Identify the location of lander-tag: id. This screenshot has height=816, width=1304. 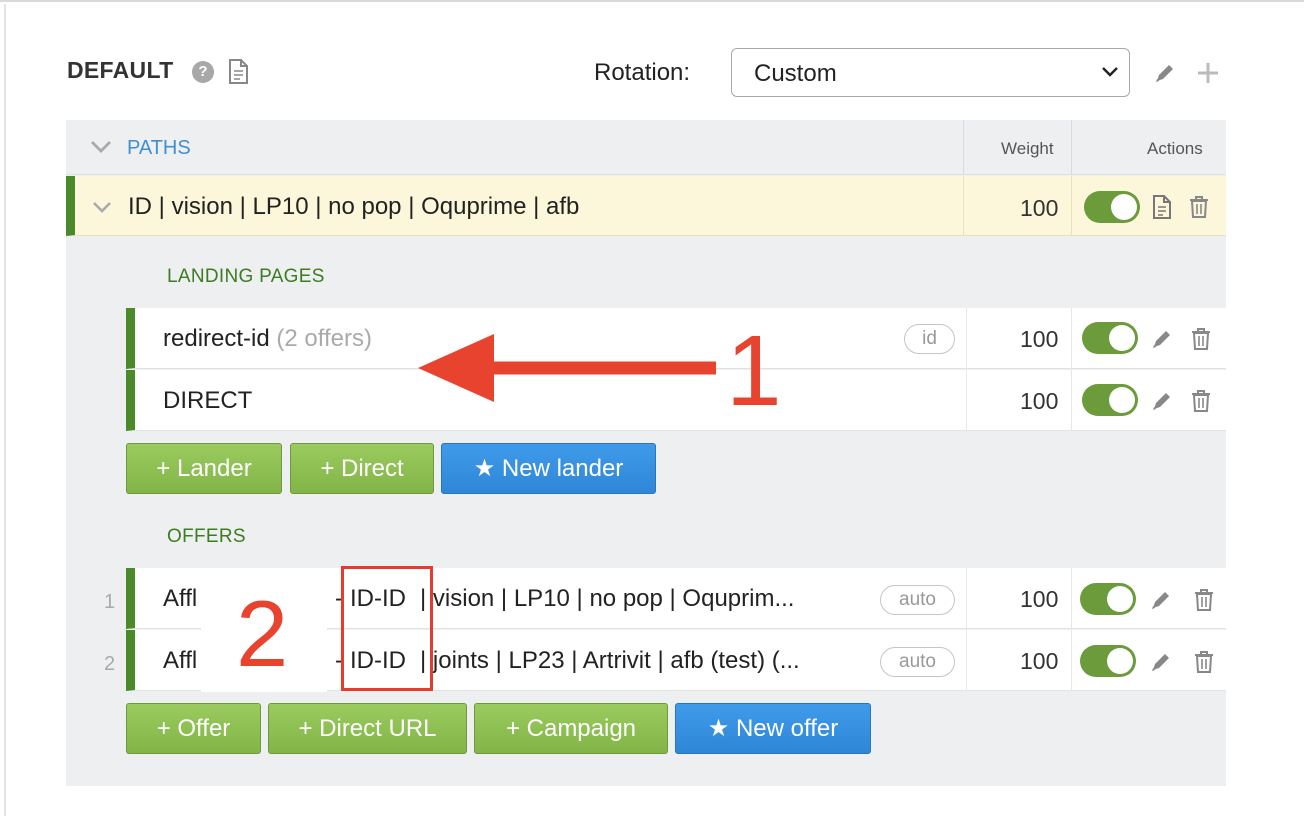
(929, 339).